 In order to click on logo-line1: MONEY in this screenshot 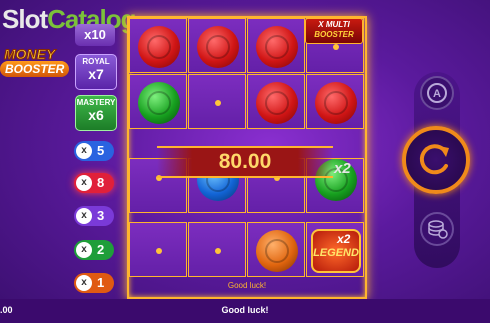, I will do `click(29, 54)`.